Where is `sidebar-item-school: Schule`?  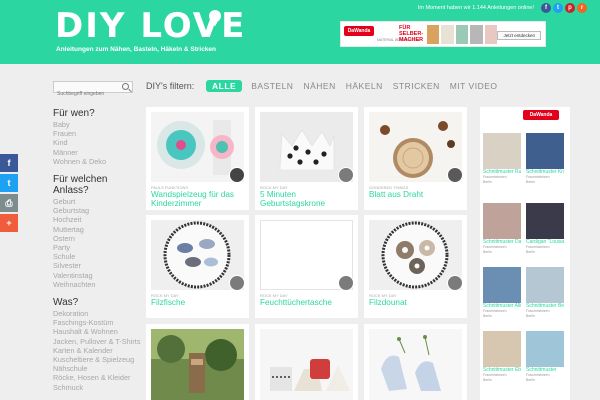 sidebar-item-school: Schule is located at coordinates (97, 256).